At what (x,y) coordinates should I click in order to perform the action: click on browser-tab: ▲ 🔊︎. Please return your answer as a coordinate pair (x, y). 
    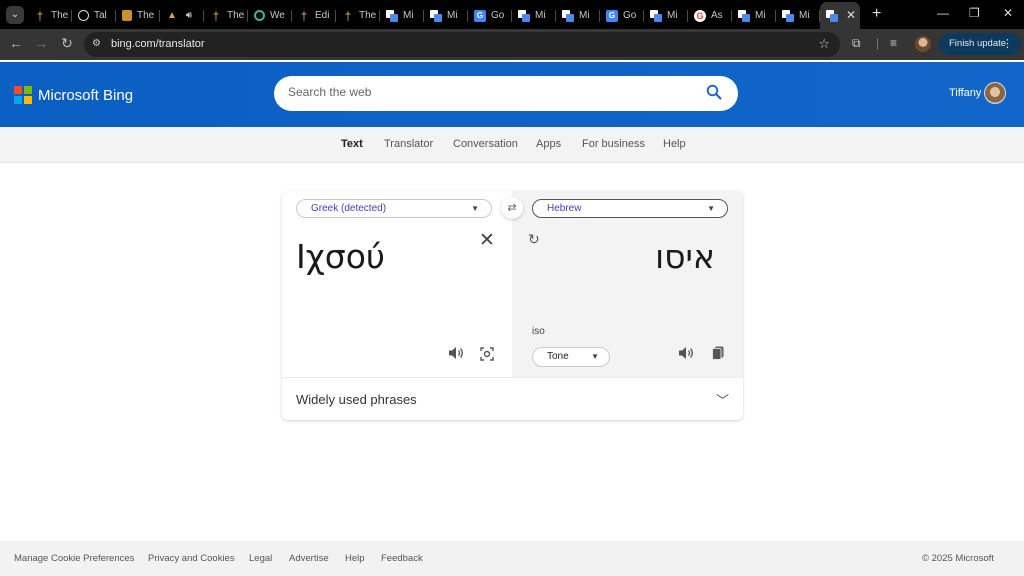
    Looking at the image, I should click on (182, 15).